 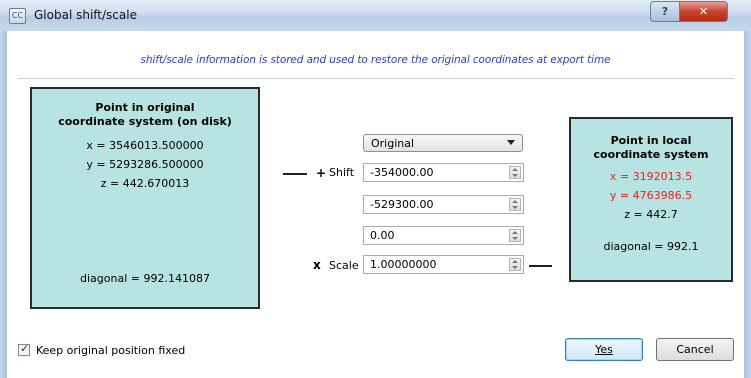 I want to click on keep-position-label: Keep original position fixed, so click(x=110, y=350).